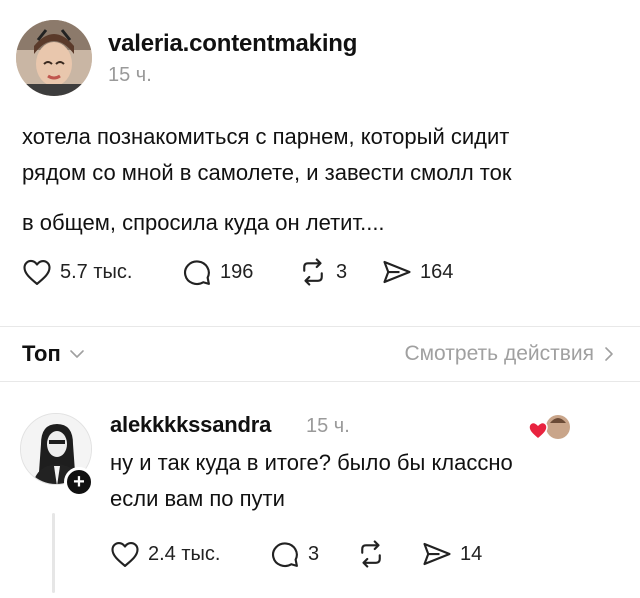  I want to click on view-activity-link: Смотреть действия, so click(509, 354).